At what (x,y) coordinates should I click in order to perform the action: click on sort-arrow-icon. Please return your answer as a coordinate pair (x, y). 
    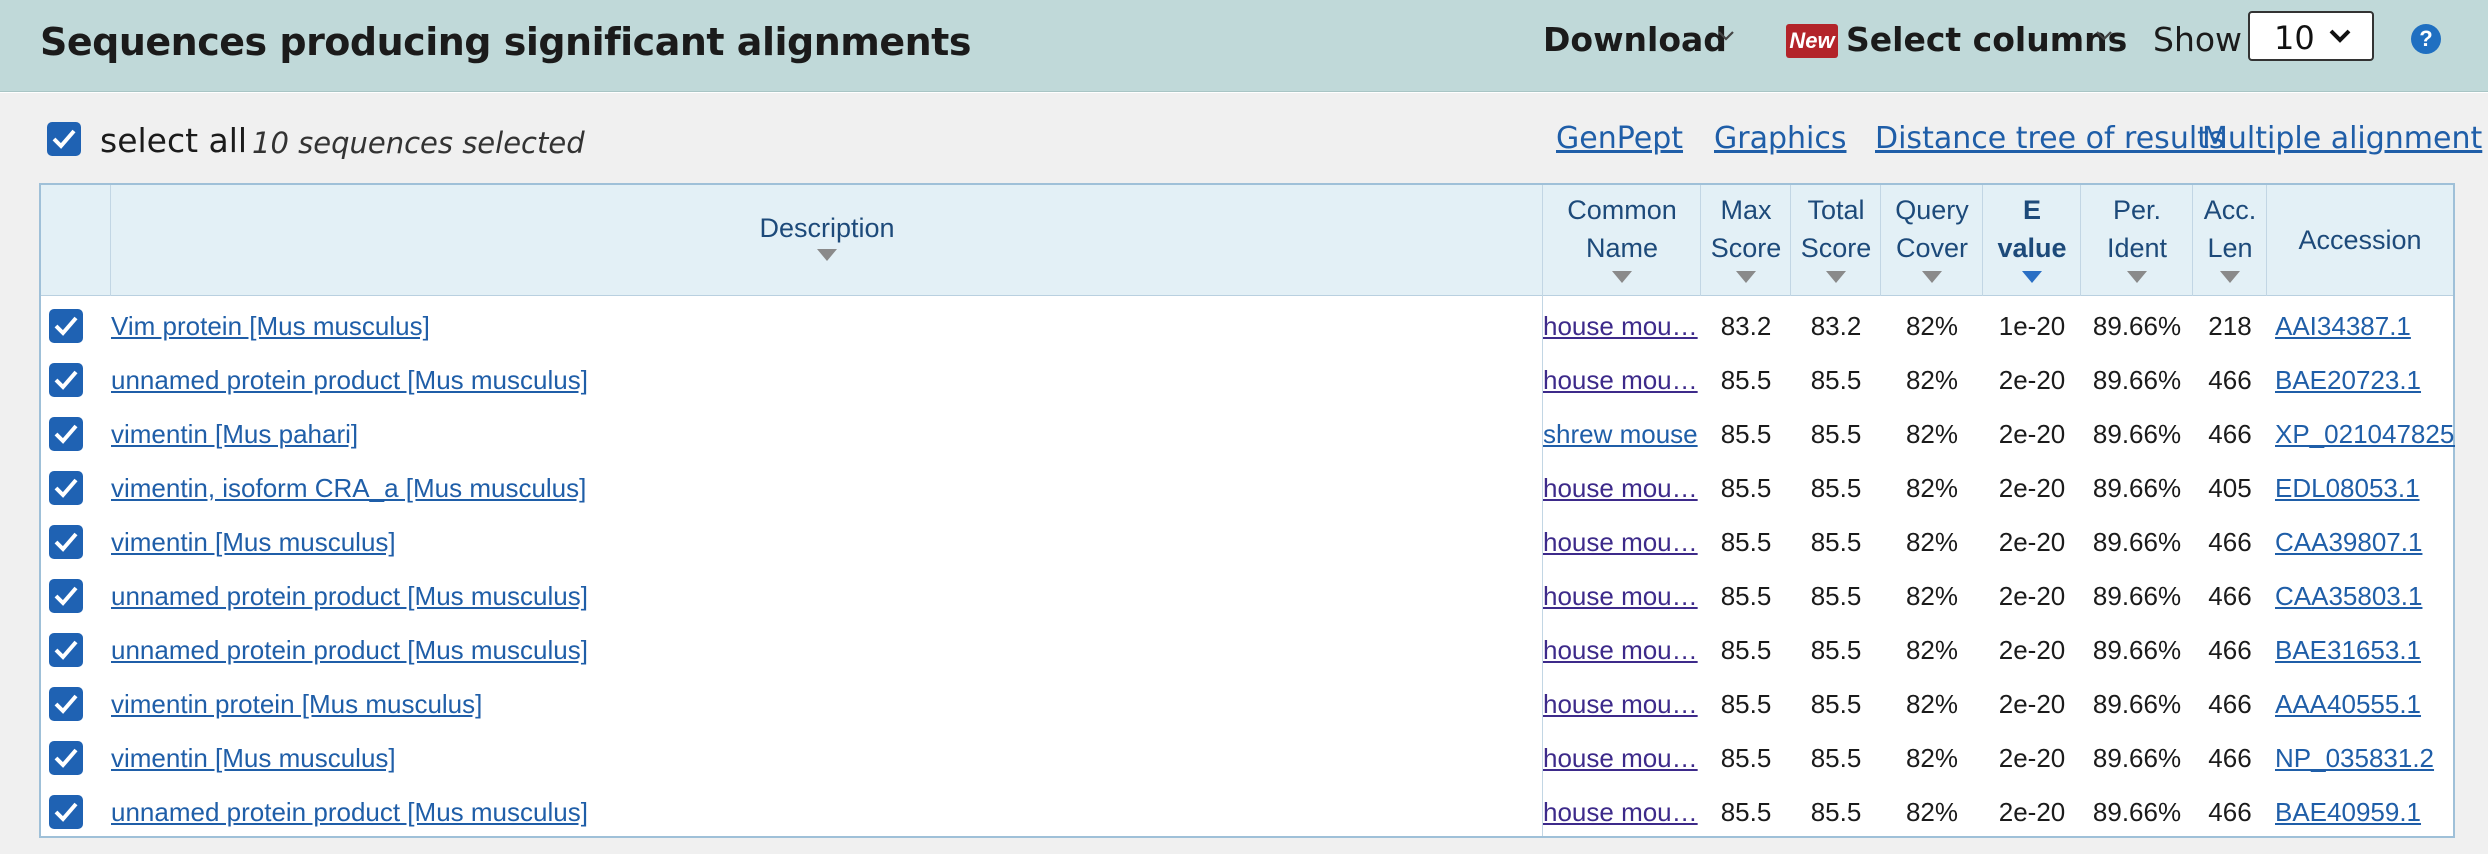
    Looking at the image, I should click on (1932, 277).